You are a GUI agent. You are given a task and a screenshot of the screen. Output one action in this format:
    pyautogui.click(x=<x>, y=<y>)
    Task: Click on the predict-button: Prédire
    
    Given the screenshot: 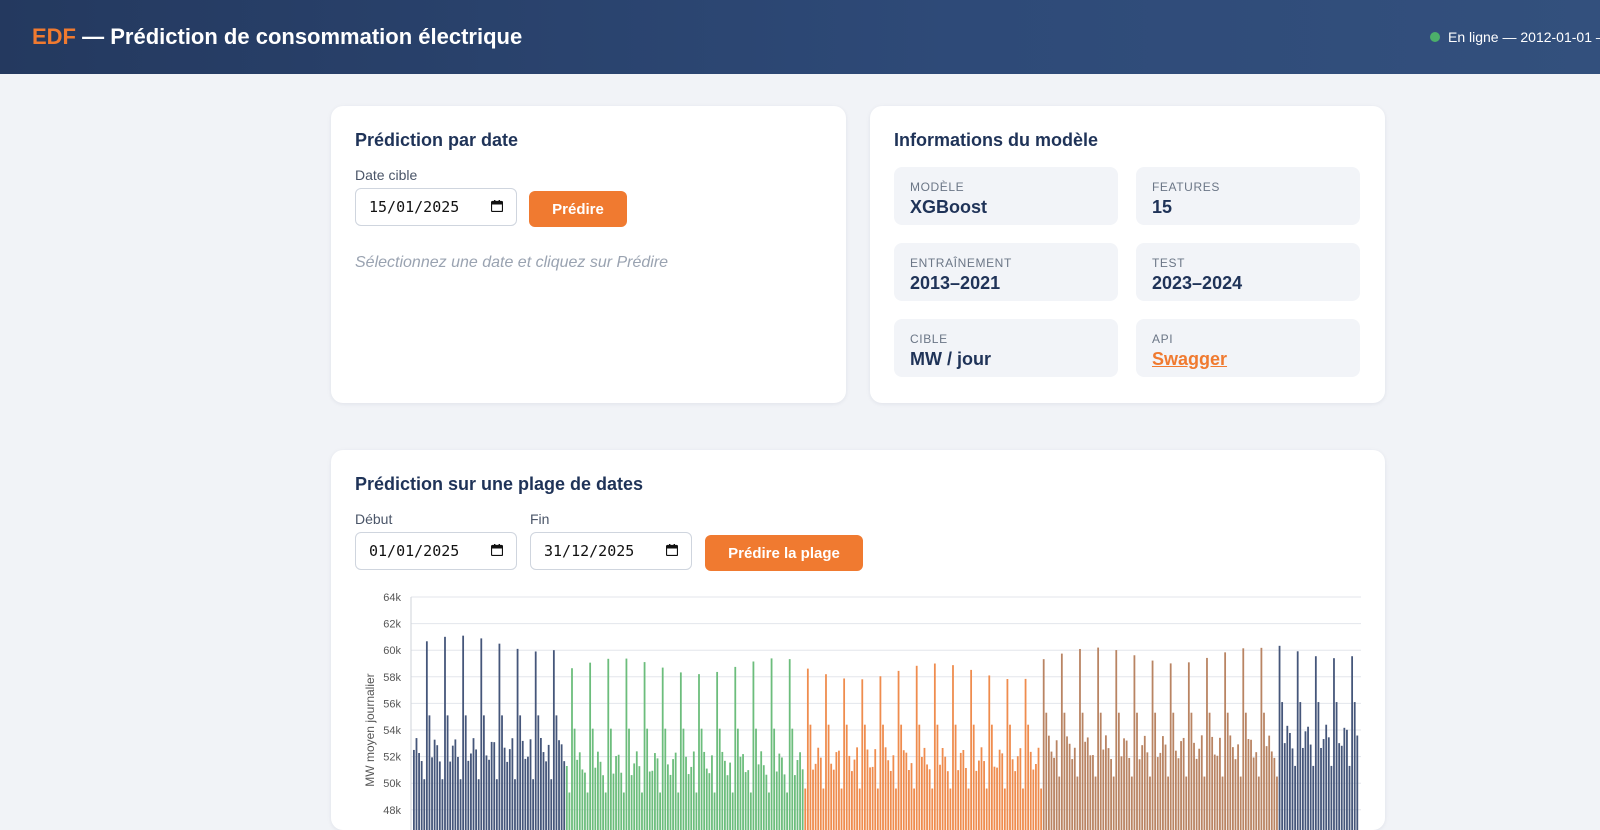 What is the action you would take?
    pyautogui.click(x=578, y=209)
    